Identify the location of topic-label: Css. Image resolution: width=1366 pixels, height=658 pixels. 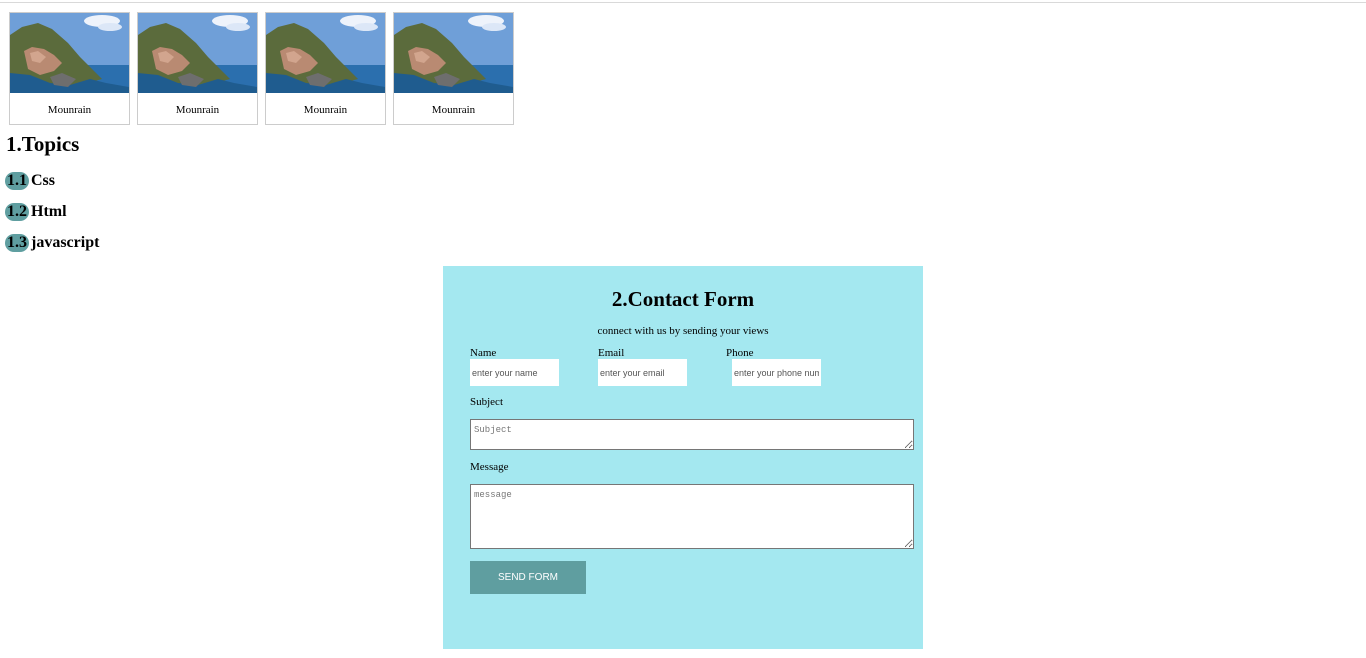
(43, 180).